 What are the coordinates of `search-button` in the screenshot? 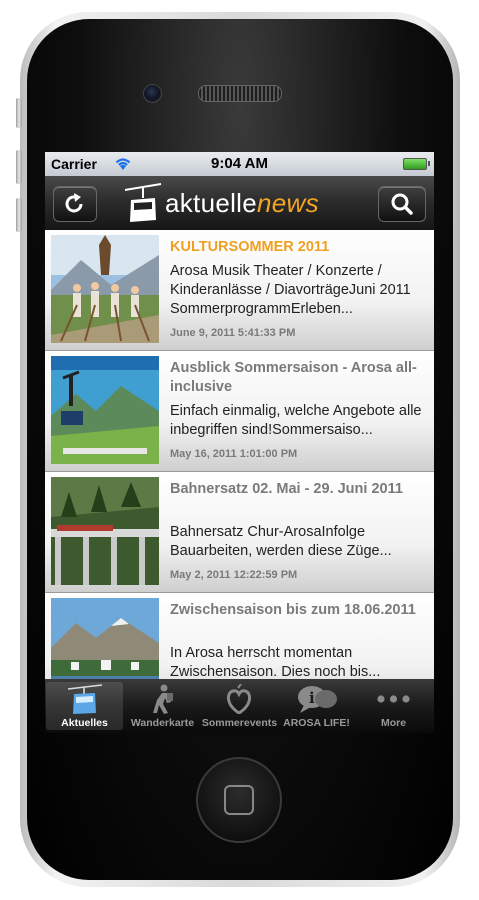 It's located at (402, 204).